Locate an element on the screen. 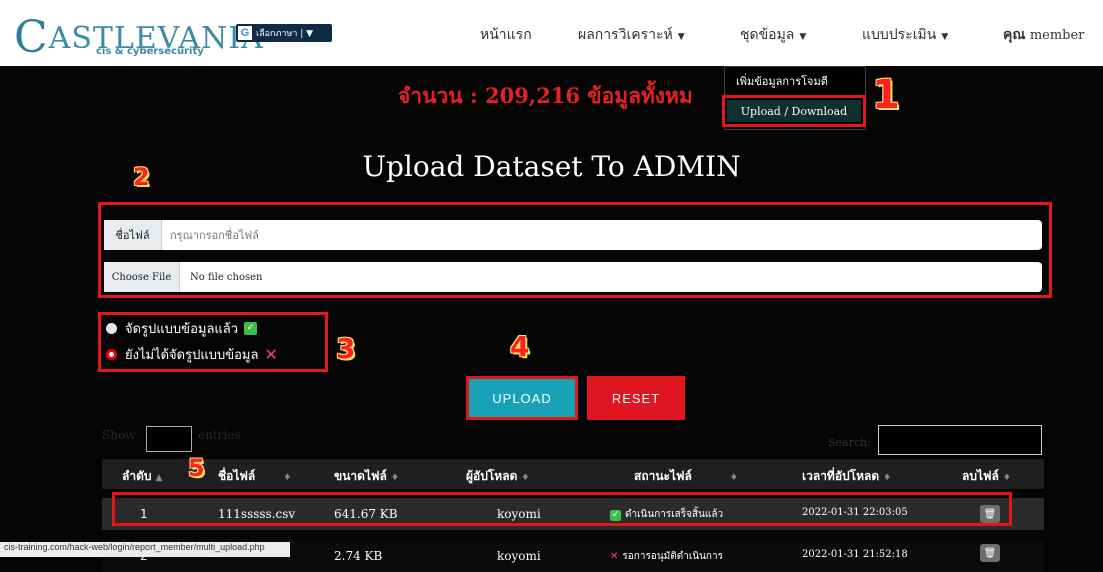 Image resolution: width=1103 pixels, height=572 pixels. sort-asc-icon: ▲ is located at coordinates (159, 478).